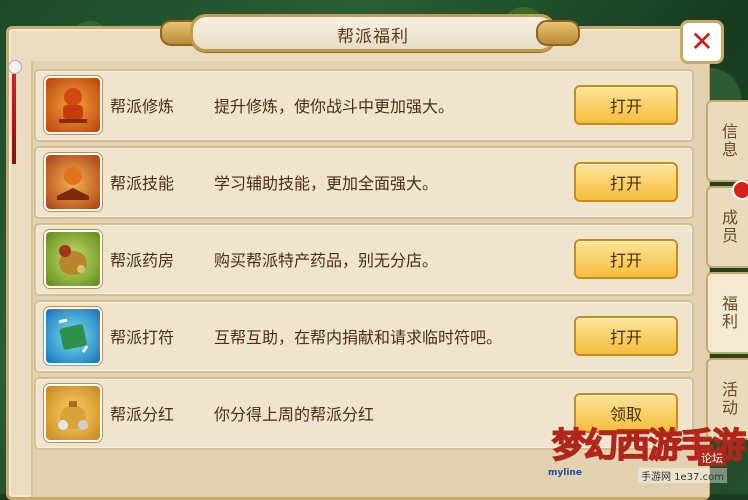 This screenshot has height=500, width=748. I want to click on welfare-row-talisman: 帮派打符 互帮互助，在帮内捐献和请求临时符吧。 打开, so click(364, 336).